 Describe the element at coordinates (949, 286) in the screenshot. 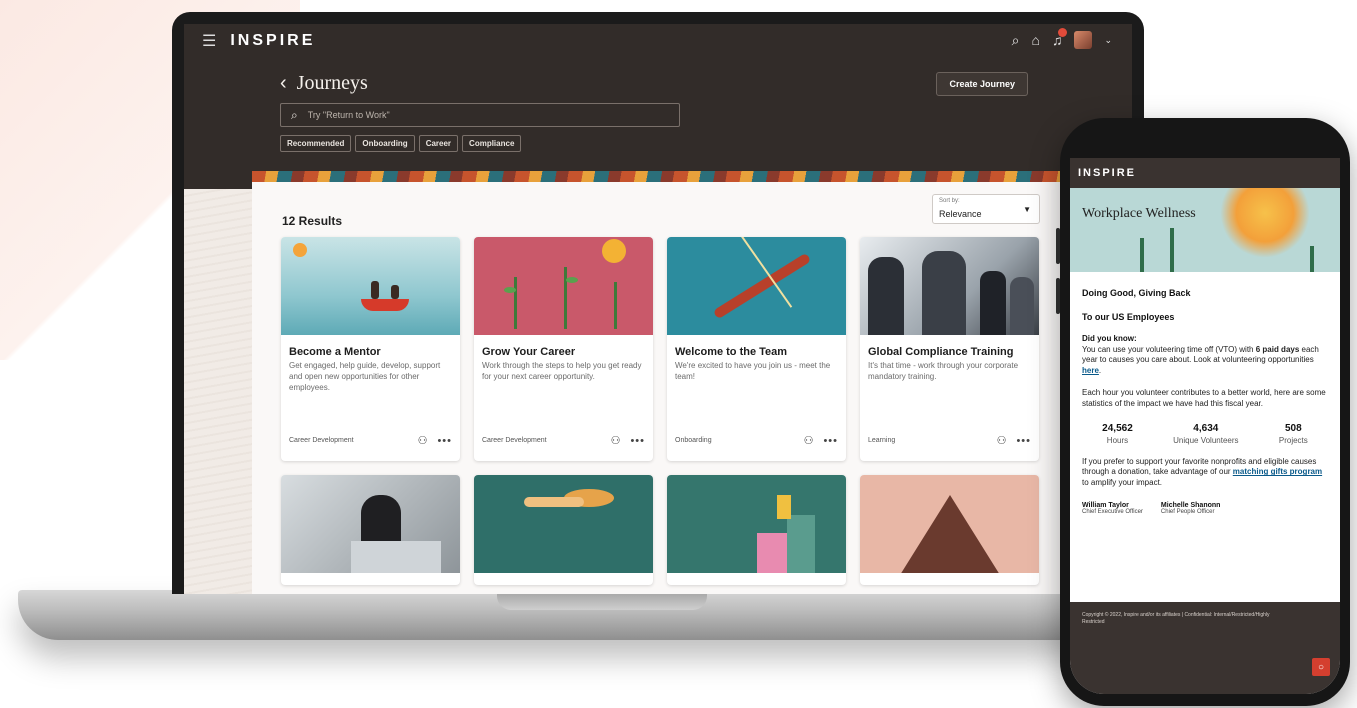

I see `compliance-photo` at that location.